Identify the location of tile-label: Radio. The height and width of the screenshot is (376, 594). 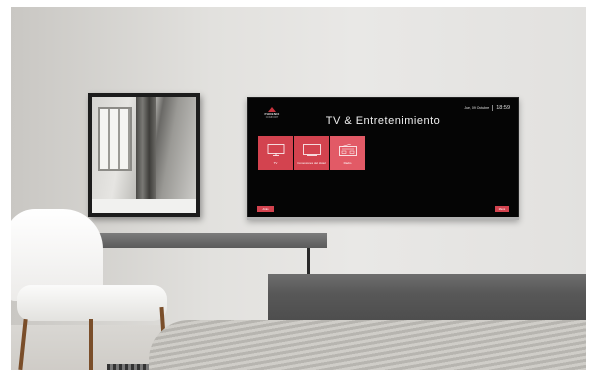
(347, 163).